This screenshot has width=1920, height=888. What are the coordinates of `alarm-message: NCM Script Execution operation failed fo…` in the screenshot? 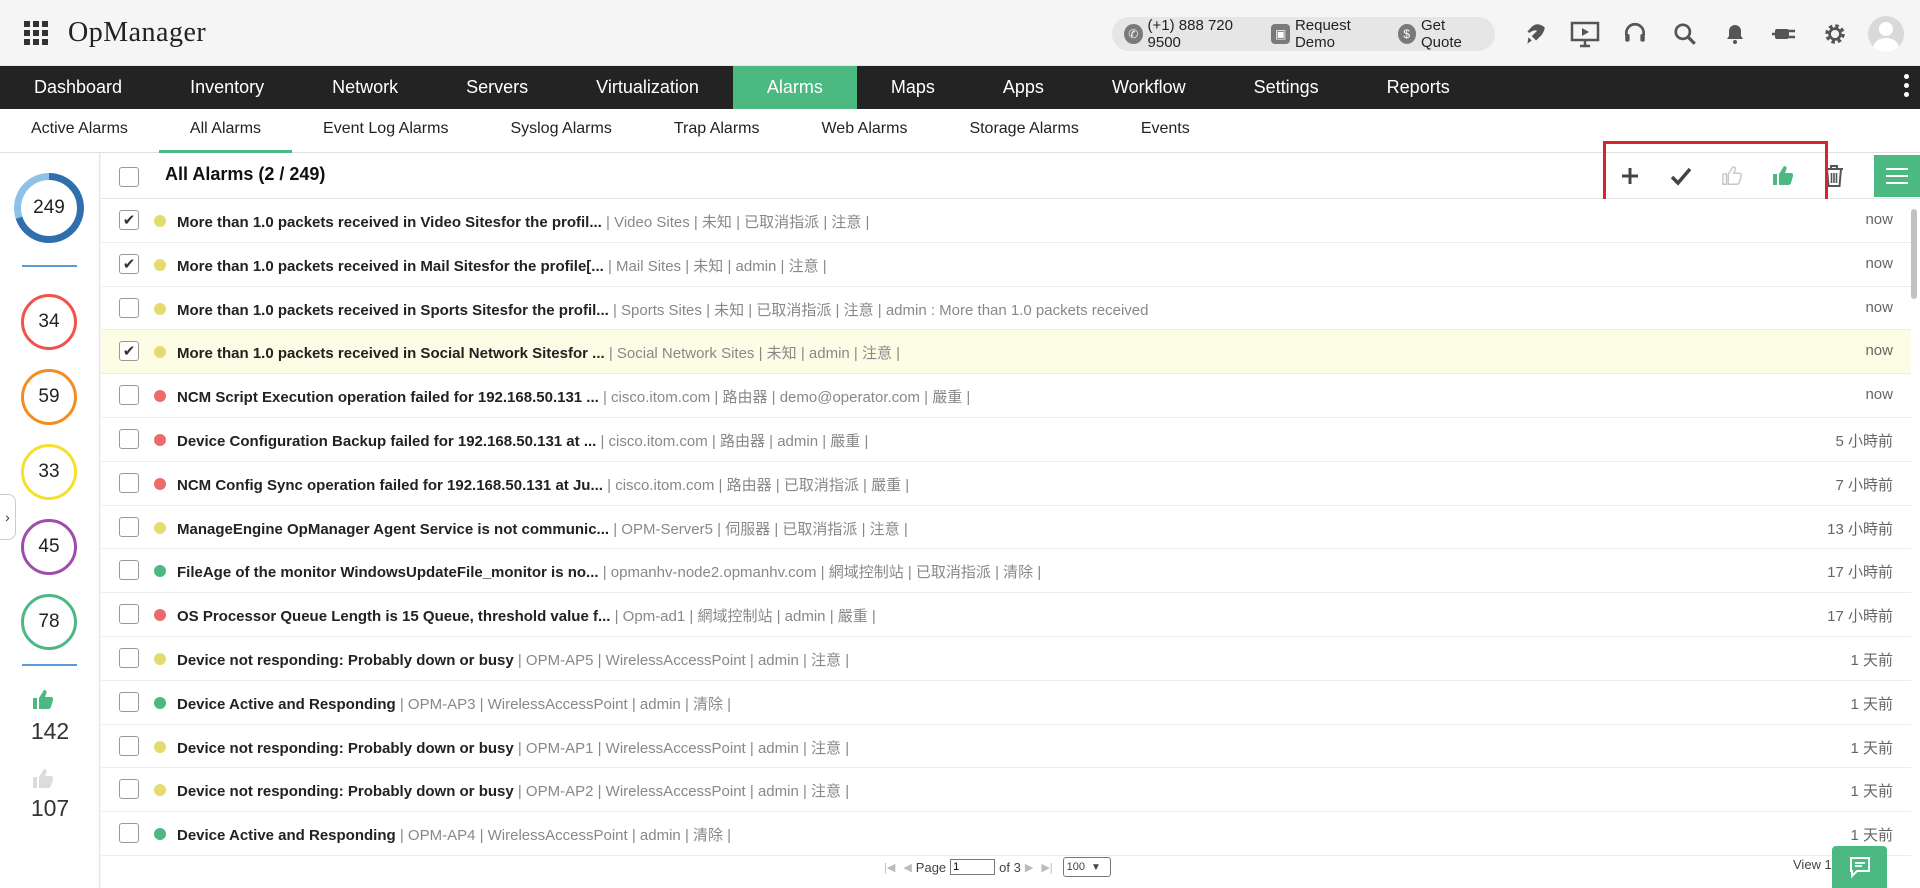 It's located at (388, 397).